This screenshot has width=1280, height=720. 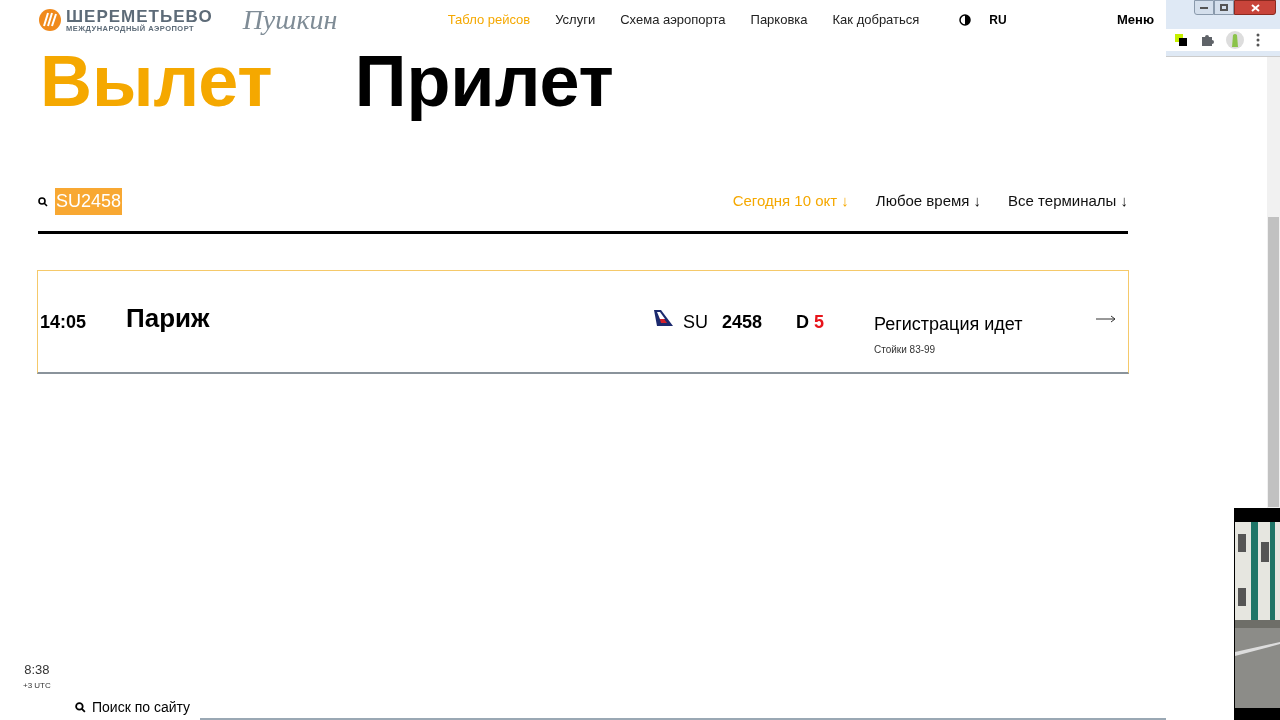 I want to click on nav-link: Парковка, so click(x=779, y=20).